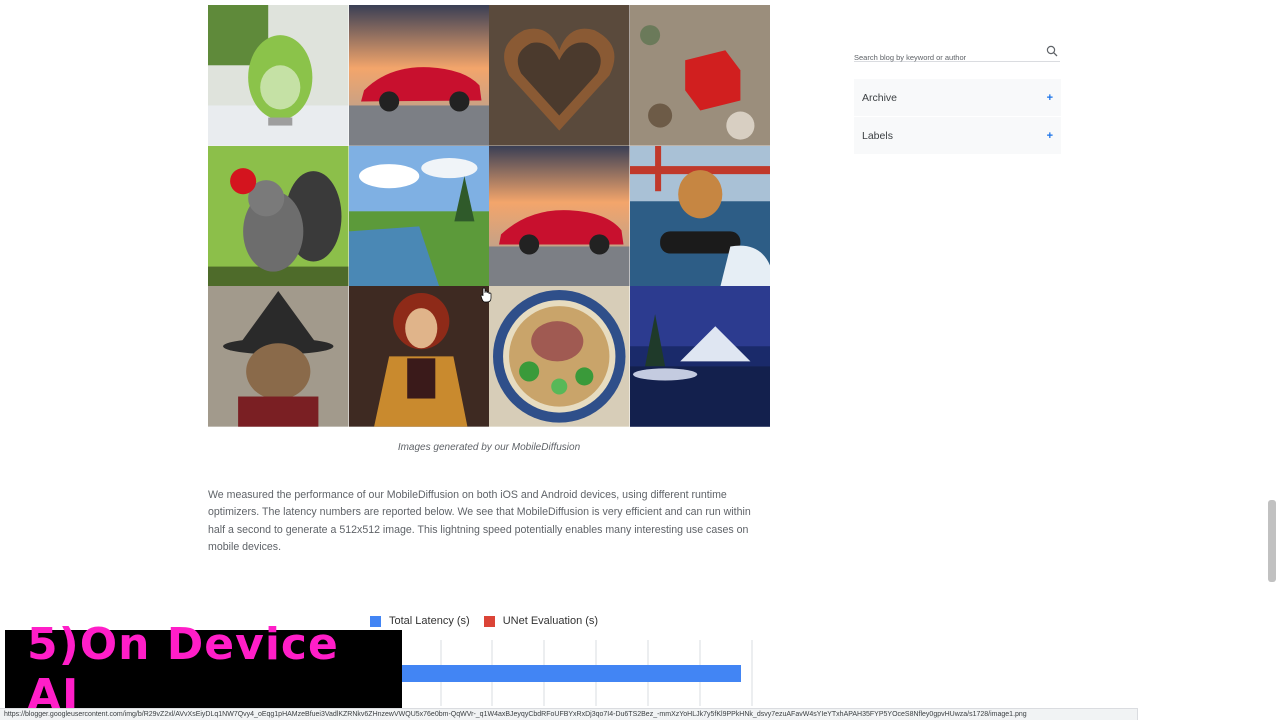 The height and width of the screenshot is (720, 1280). I want to click on legend-item-unet: UNet Evaluation (s), so click(541, 621).